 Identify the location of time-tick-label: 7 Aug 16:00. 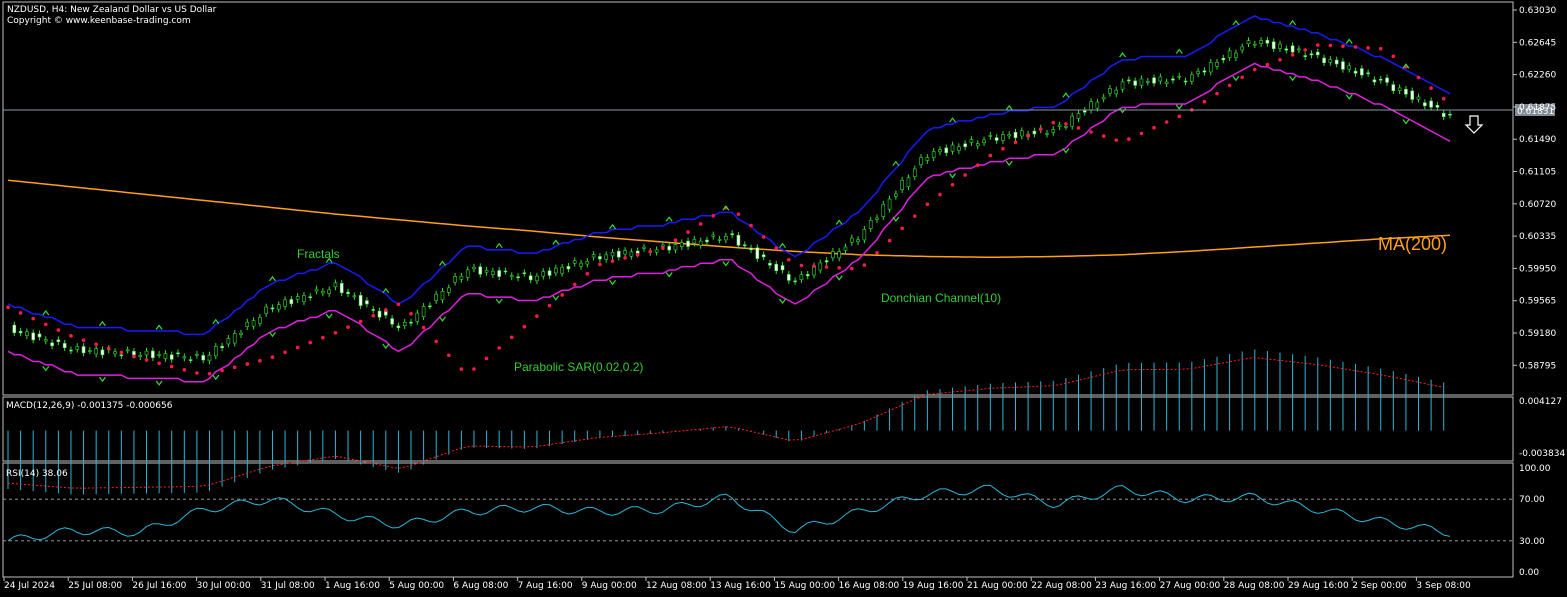
(545, 586).